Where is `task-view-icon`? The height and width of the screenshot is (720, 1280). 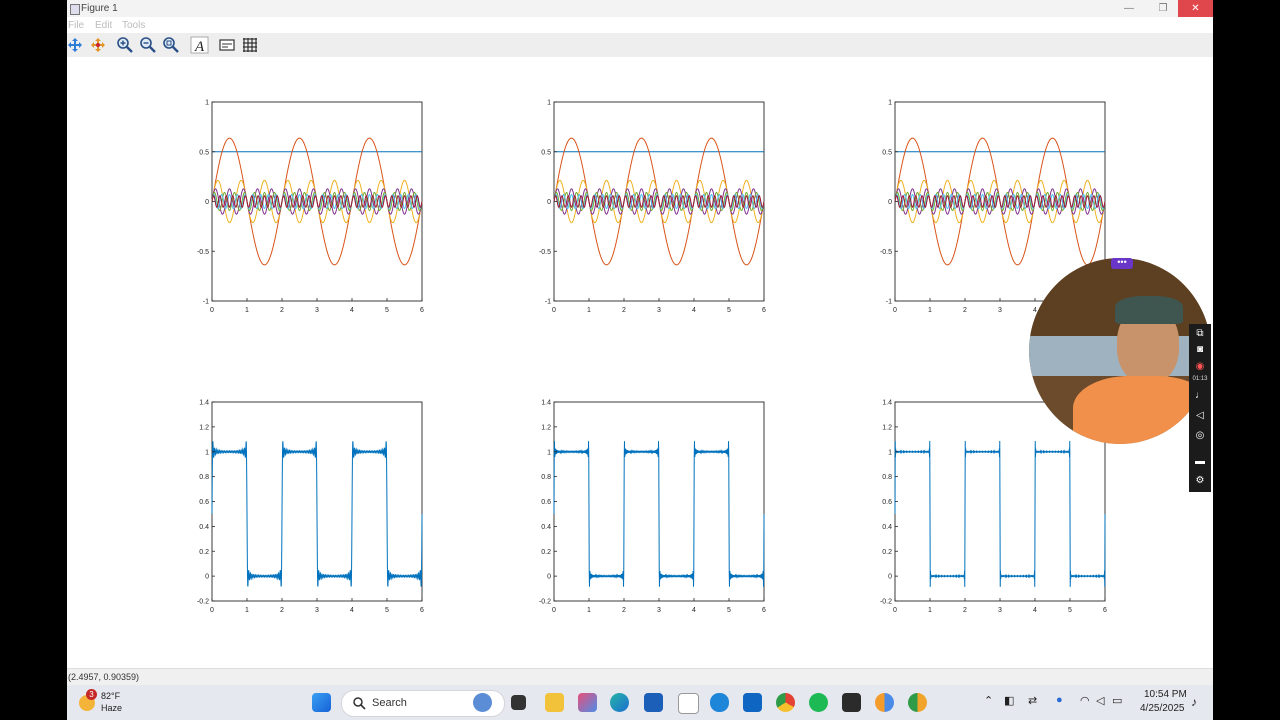
task-view-icon is located at coordinates (518, 702).